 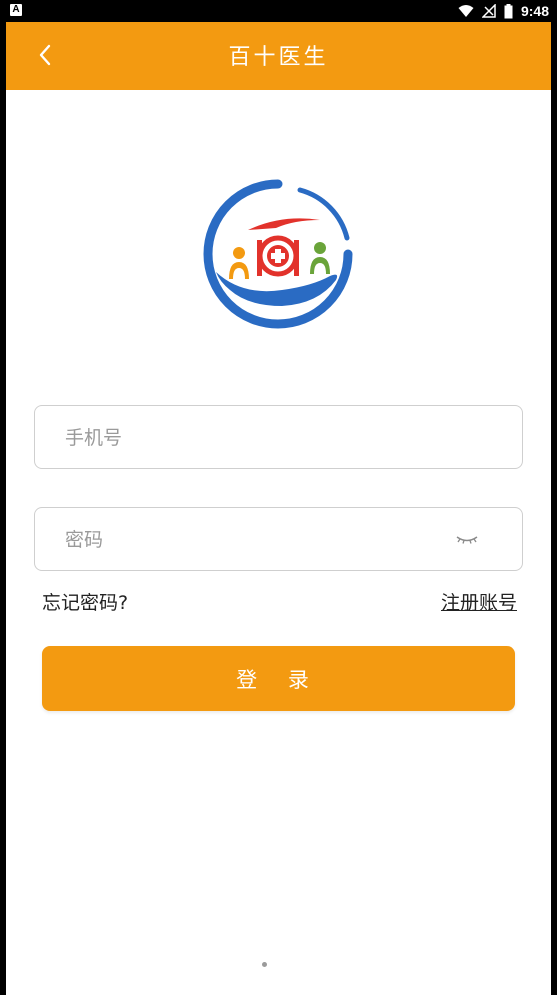 What do you see at coordinates (534, 11) in the screenshot?
I see `status-time: 9:48` at bounding box center [534, 11].